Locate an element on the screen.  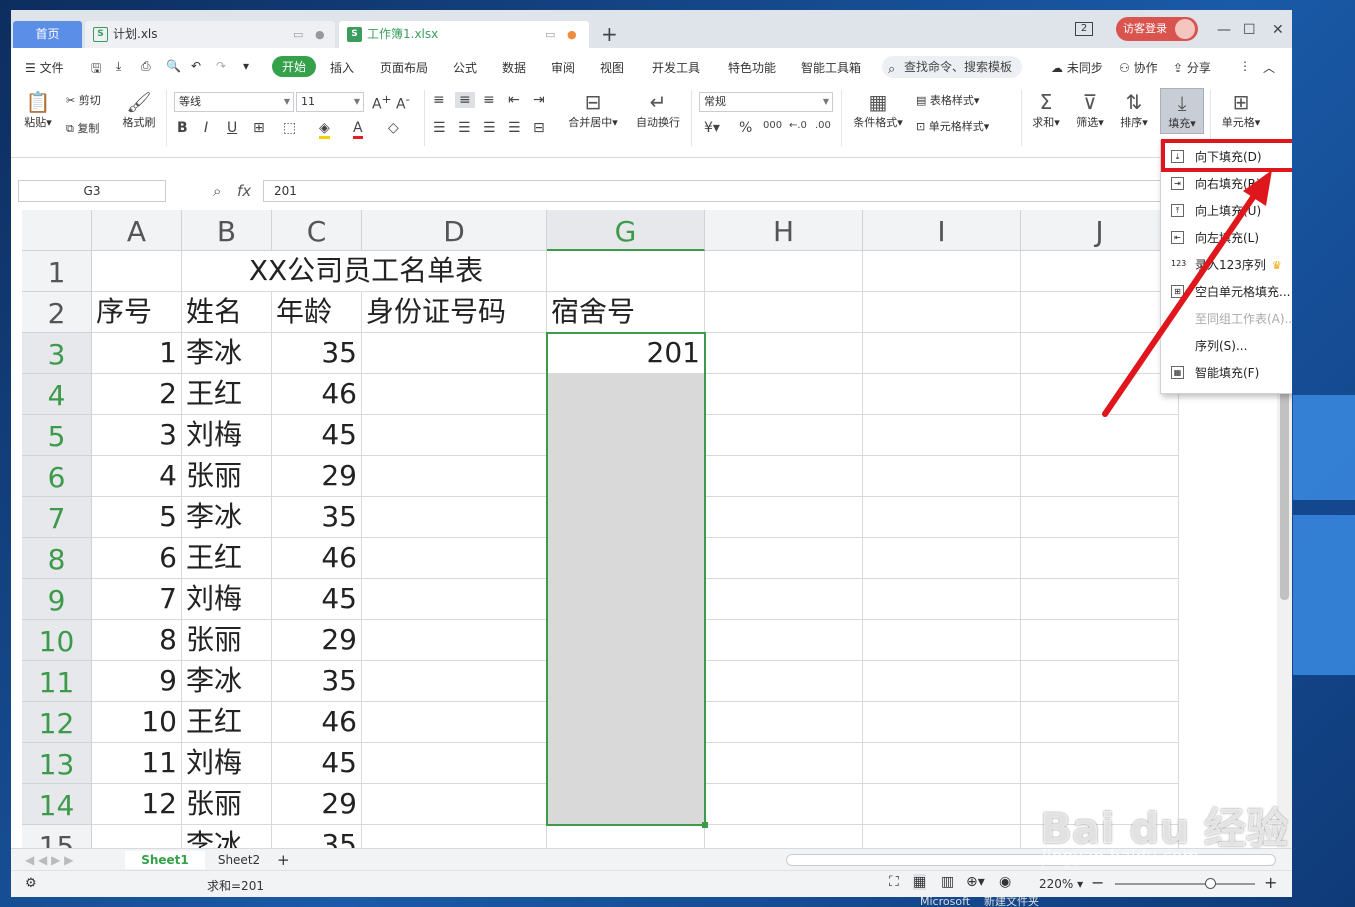
row-header-12: 12 is located at coordinates (57, 722).